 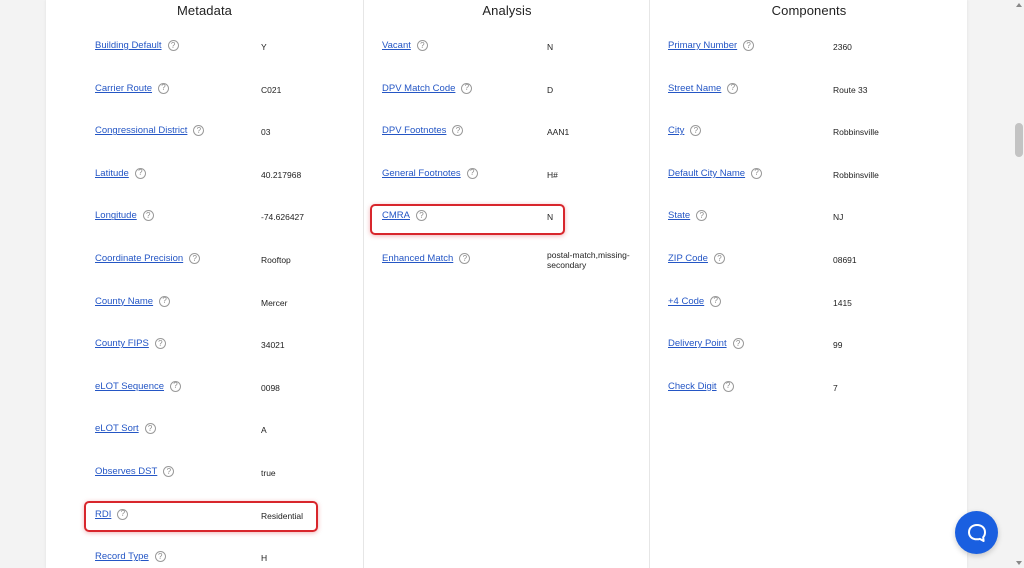 What do you see at coordinates (694, 88) in the screenshot?
I see `field-link-street-name: Street Name` at bounding box center [694, 88].